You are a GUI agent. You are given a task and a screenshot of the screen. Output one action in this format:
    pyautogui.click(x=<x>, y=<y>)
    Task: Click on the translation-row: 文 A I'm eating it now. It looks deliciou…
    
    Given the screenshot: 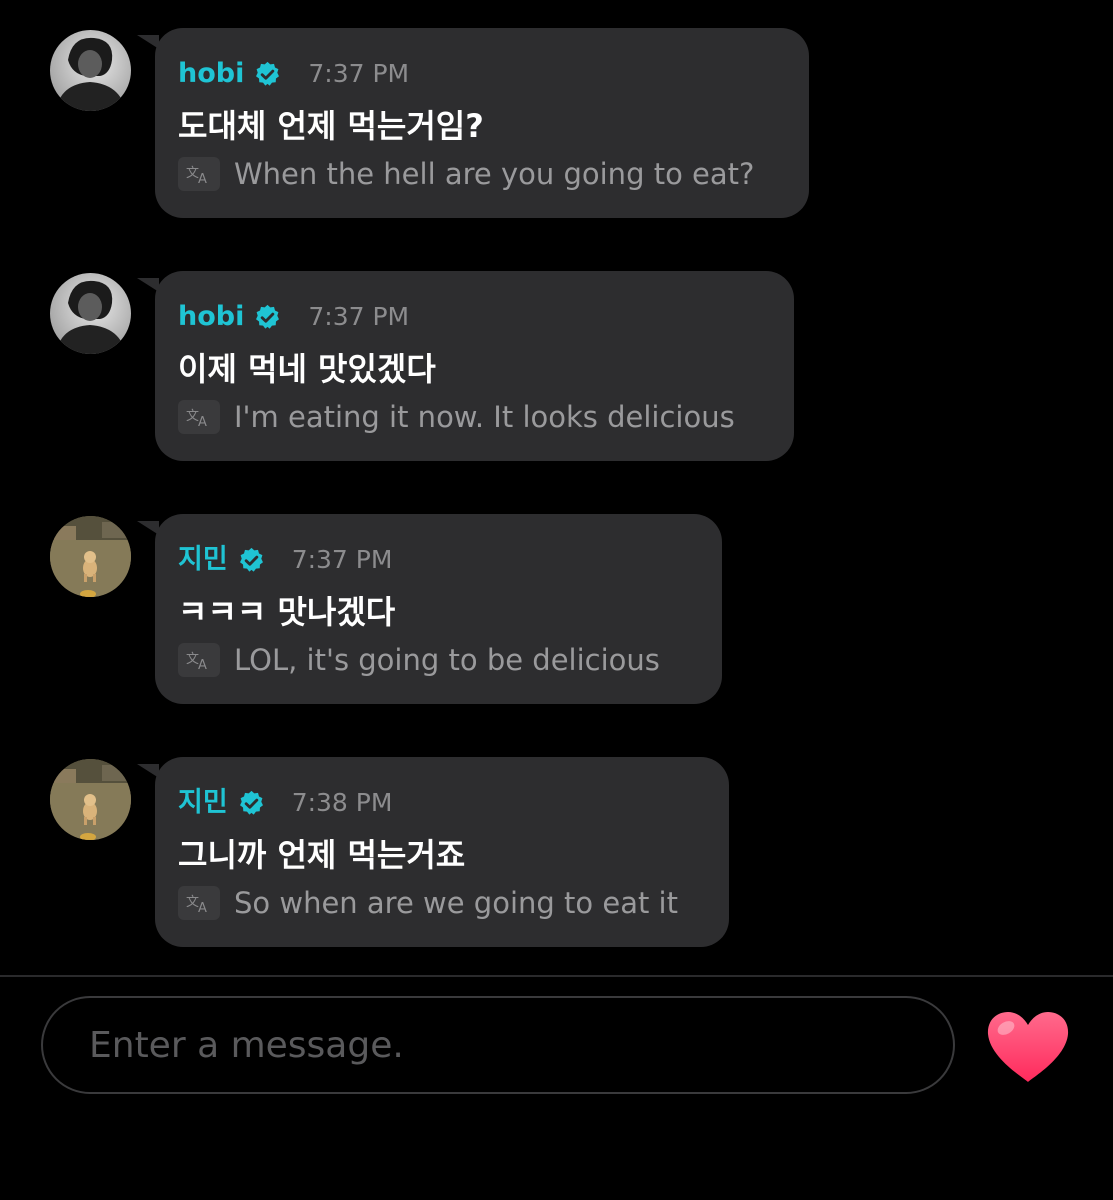 What is the action you would take?
    pyautogui.click(x=456, y=417)
    